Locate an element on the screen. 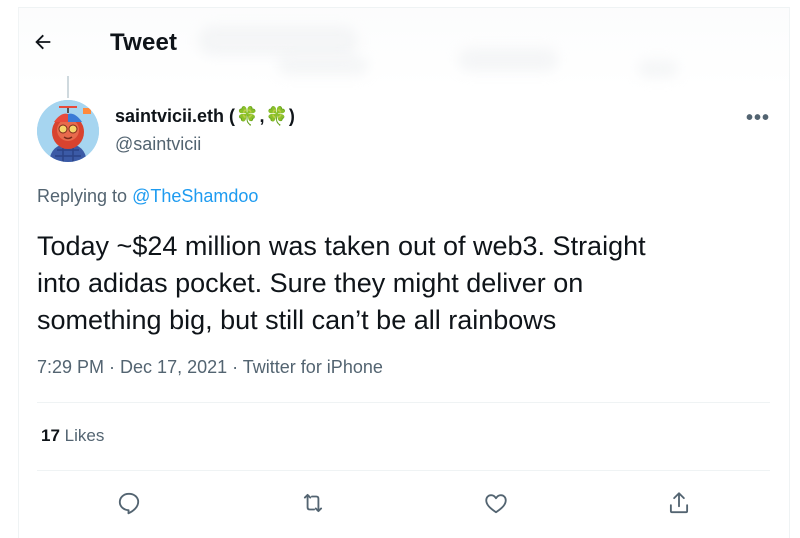 The height and width of the screenshot is (538, 800). display-name: saintvicii.eth ( 🍀 , 🍀 ) is located at coordinates (205, 116).